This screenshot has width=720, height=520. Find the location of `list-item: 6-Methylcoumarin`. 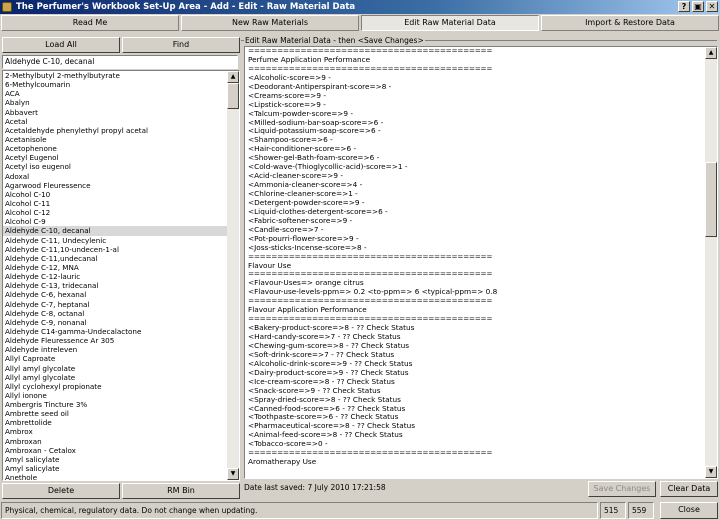

list-item: 6-Methylcoumarin is located at coordinates (115, 84).